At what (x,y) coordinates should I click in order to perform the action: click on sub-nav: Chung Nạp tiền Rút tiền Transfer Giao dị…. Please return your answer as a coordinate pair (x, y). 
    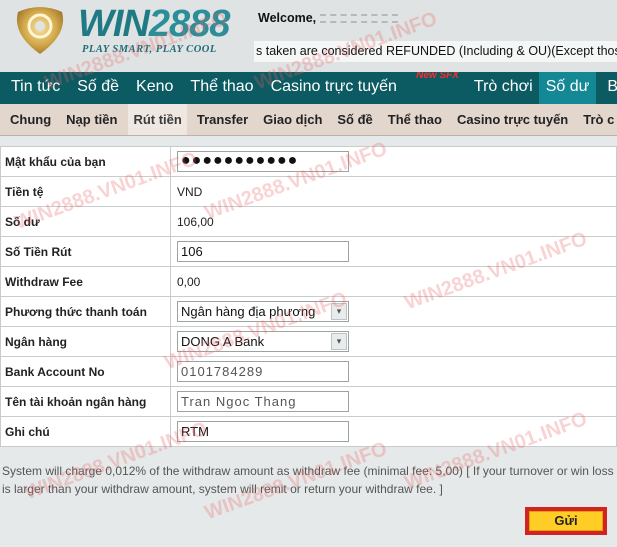
    Looking at the image, I should click on (308, 120).